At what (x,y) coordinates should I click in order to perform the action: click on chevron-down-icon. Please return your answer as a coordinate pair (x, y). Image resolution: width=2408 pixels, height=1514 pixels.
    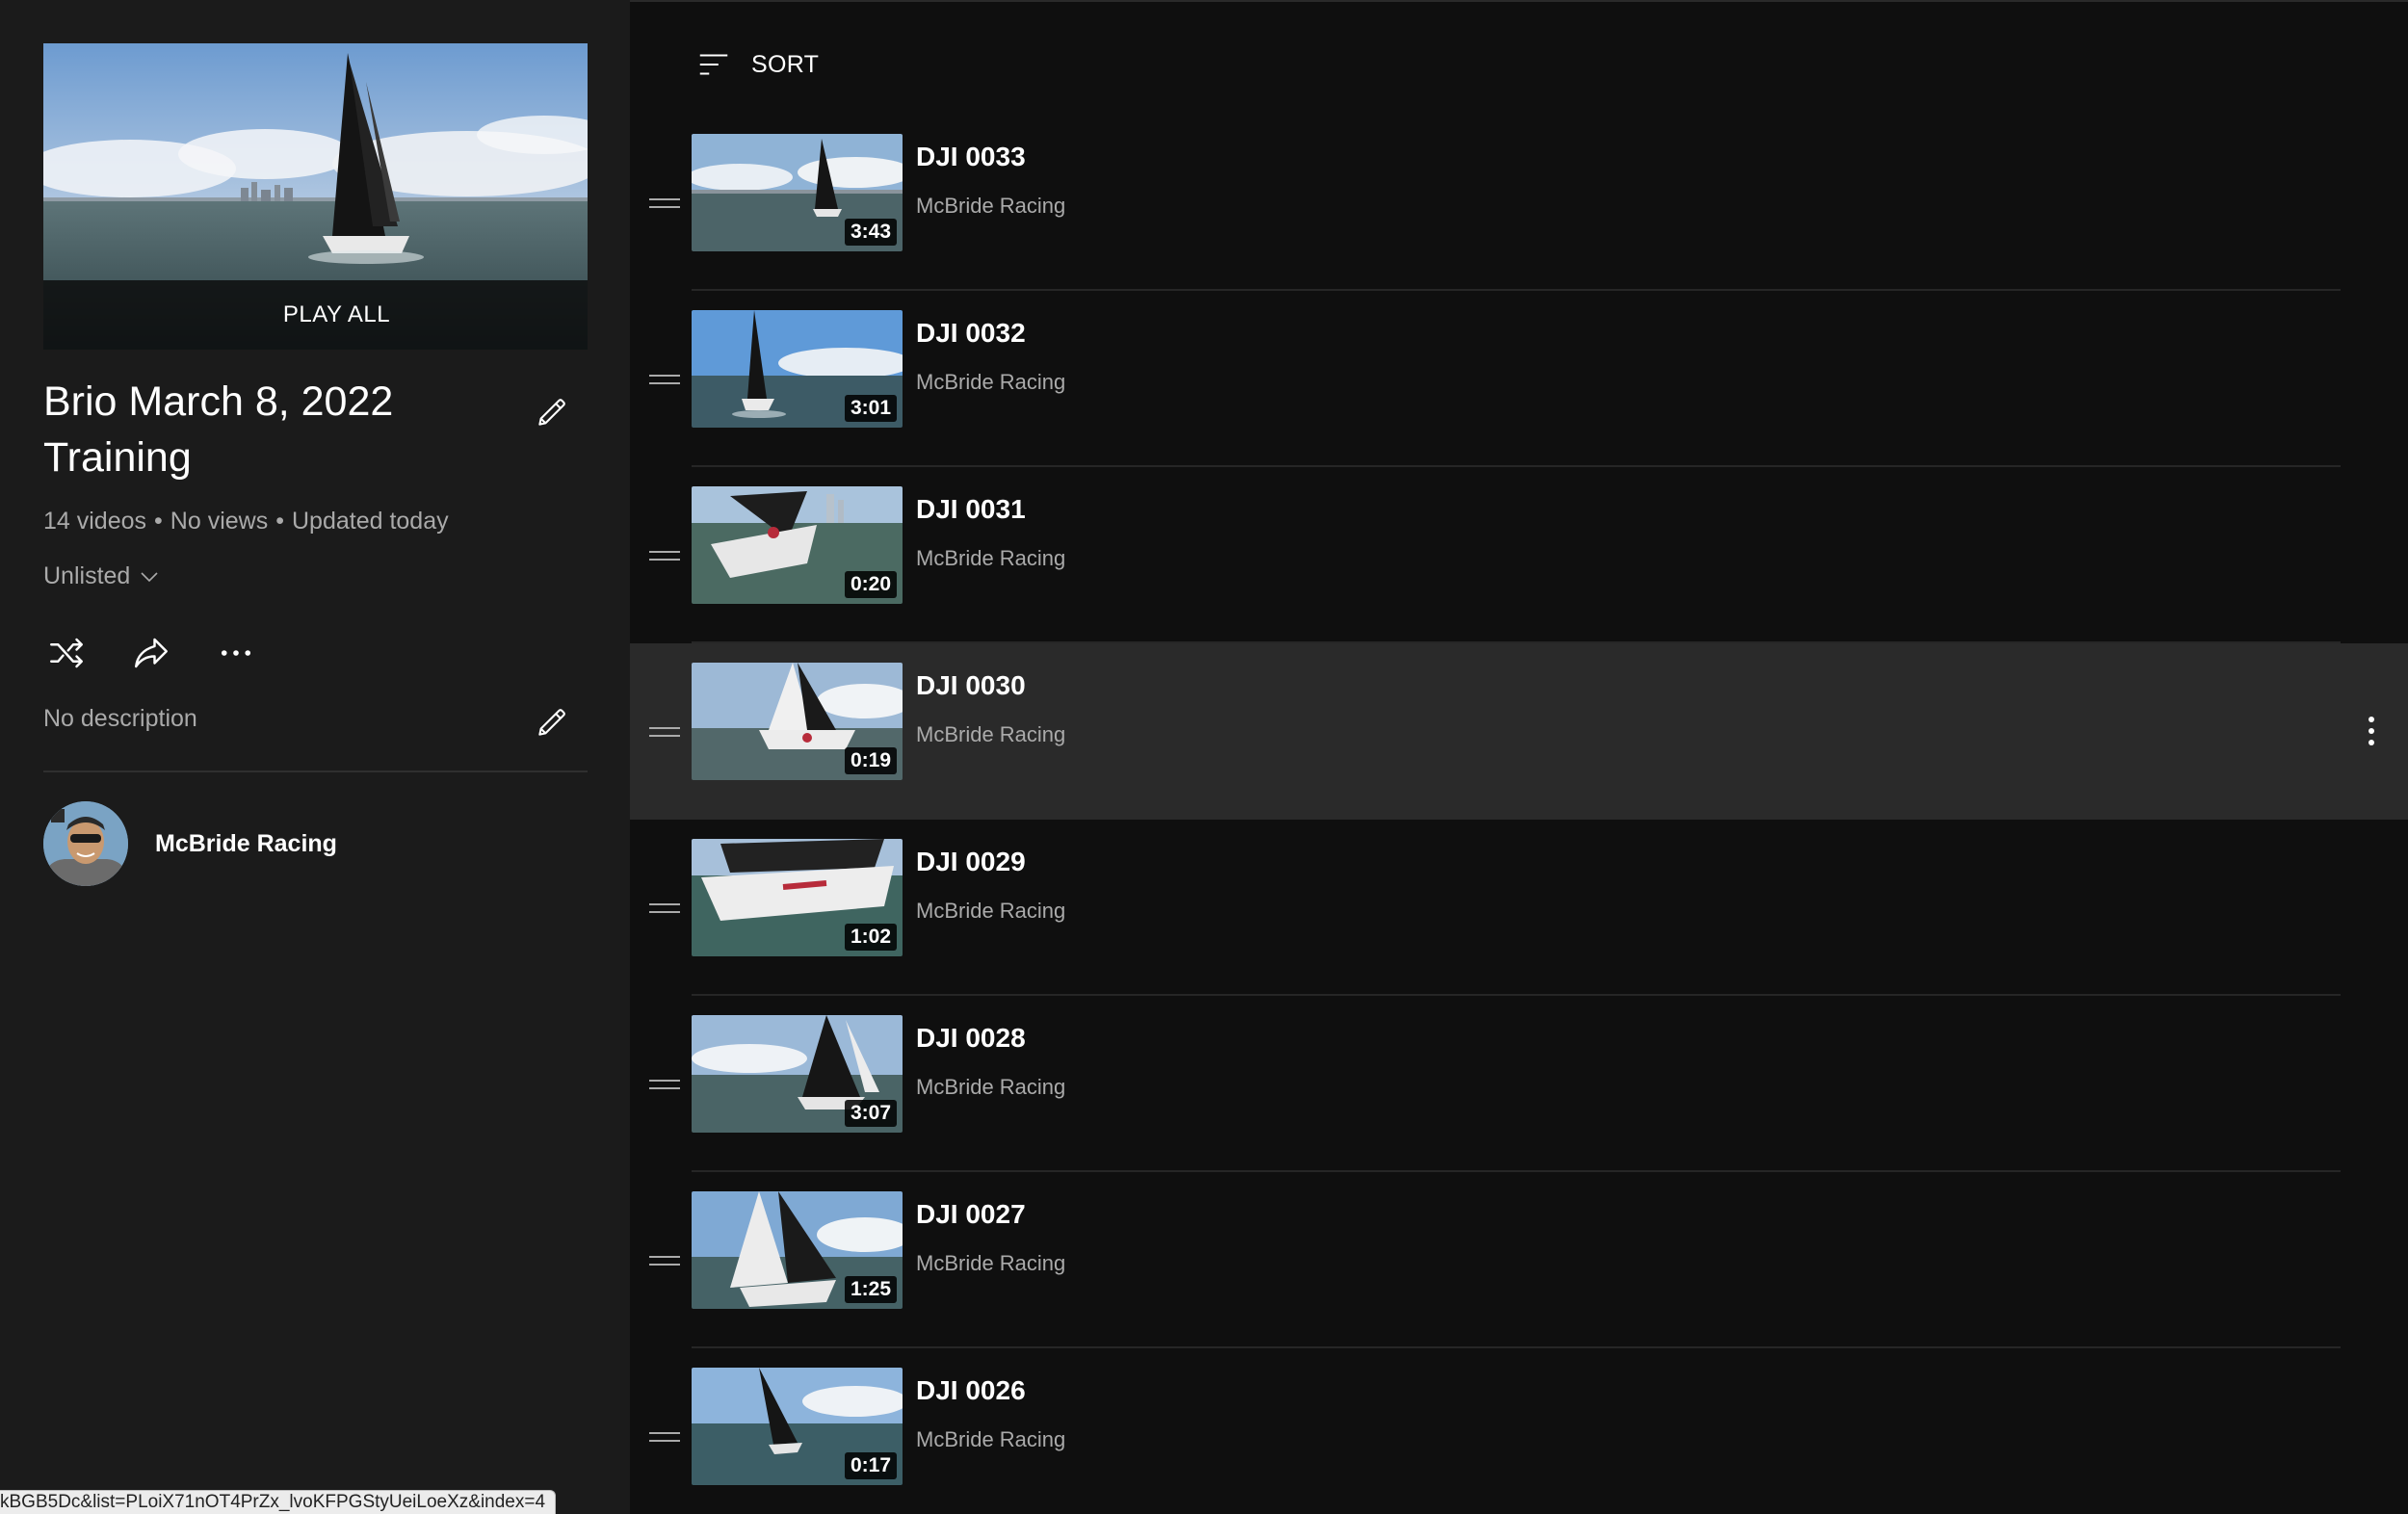
    Looking at the image, I should click on (149, 576).